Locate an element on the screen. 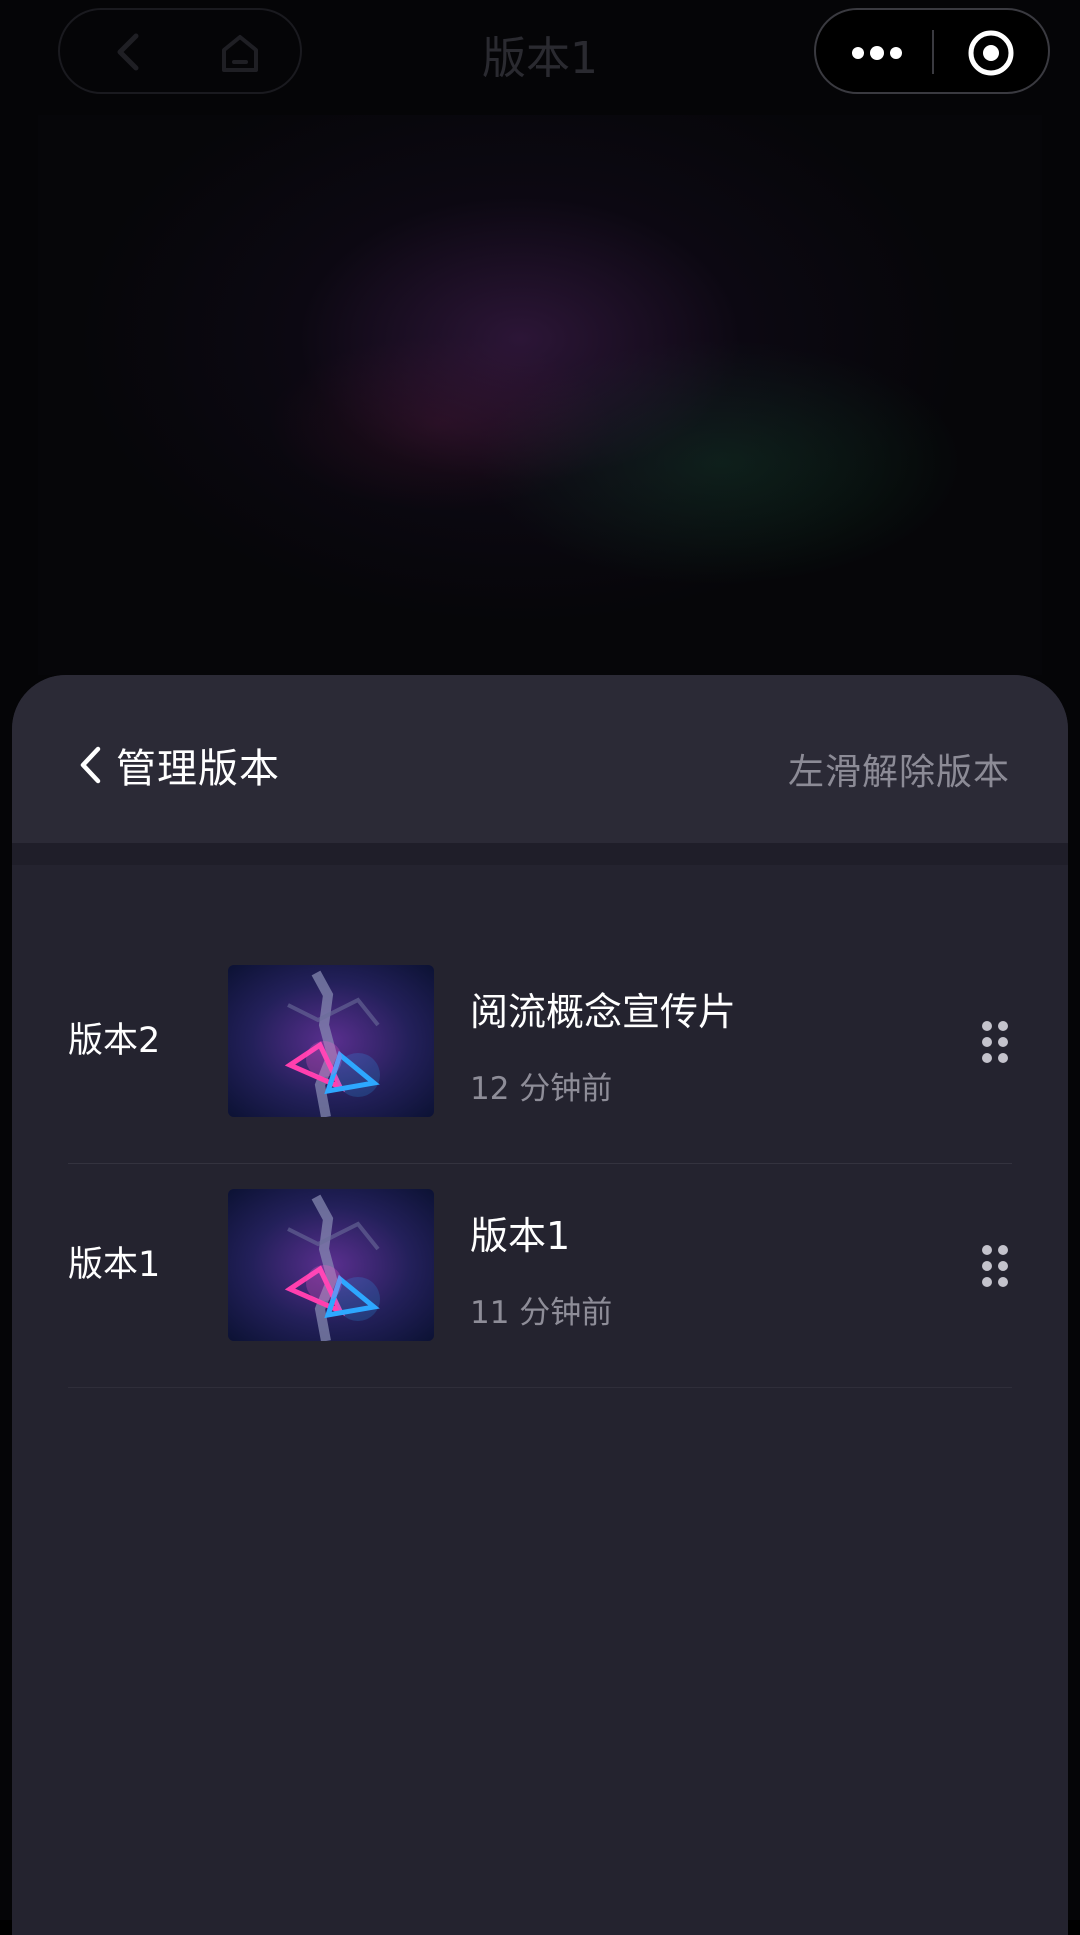  more-dots-icon is located at coordinates (877, 53).